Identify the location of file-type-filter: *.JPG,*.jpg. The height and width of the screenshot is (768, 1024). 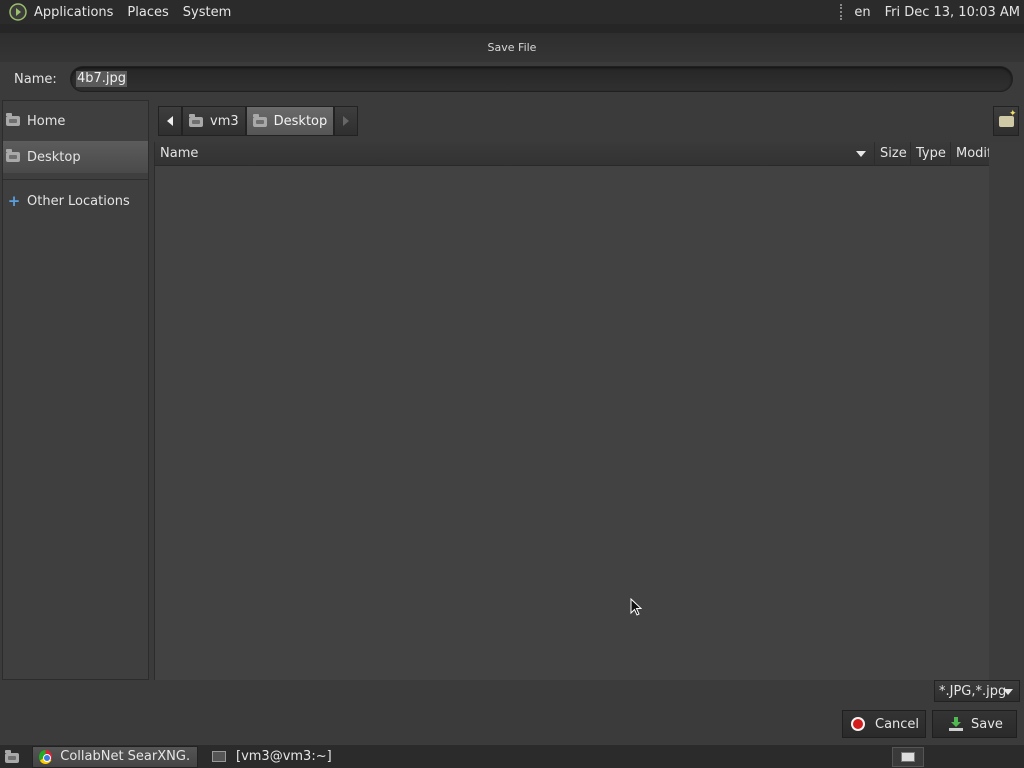
(977, 691).